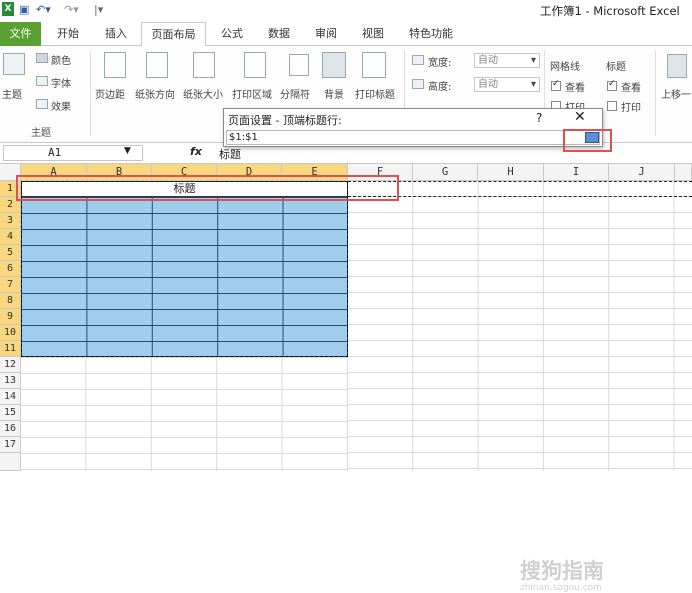  What do you see at coordinates (445, 172) in the screenshot?
I see `column-header: G` at bounding box center [445, 172].